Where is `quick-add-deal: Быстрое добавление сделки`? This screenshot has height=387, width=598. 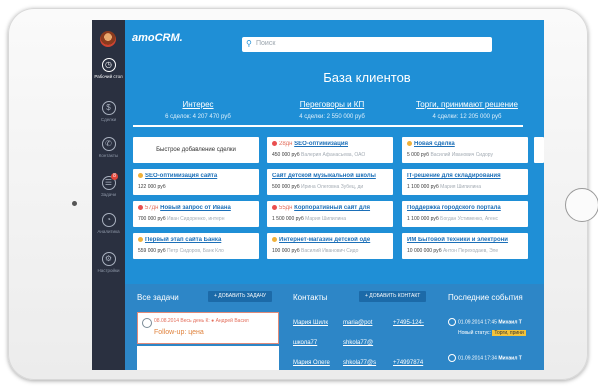 quick-add-deal: Быстрое добавление сделки is located at coordinates (196, 150).